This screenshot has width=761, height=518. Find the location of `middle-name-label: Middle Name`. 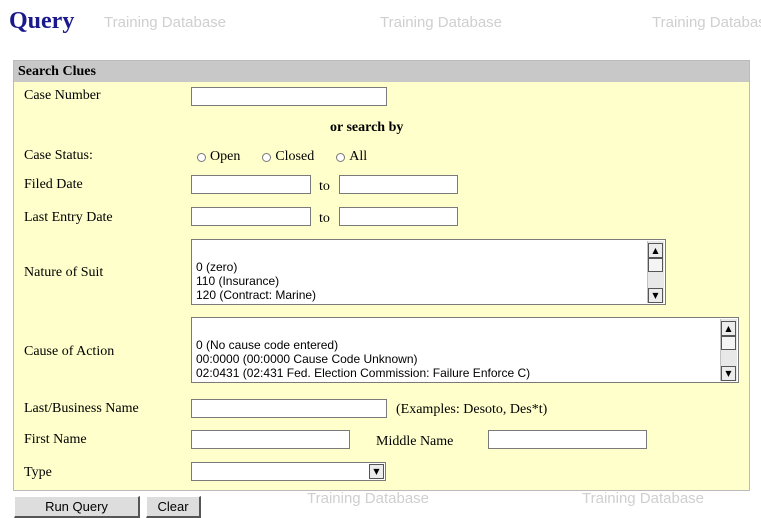

middle-name-label: Middle Name is located at coordinates (415, 441).